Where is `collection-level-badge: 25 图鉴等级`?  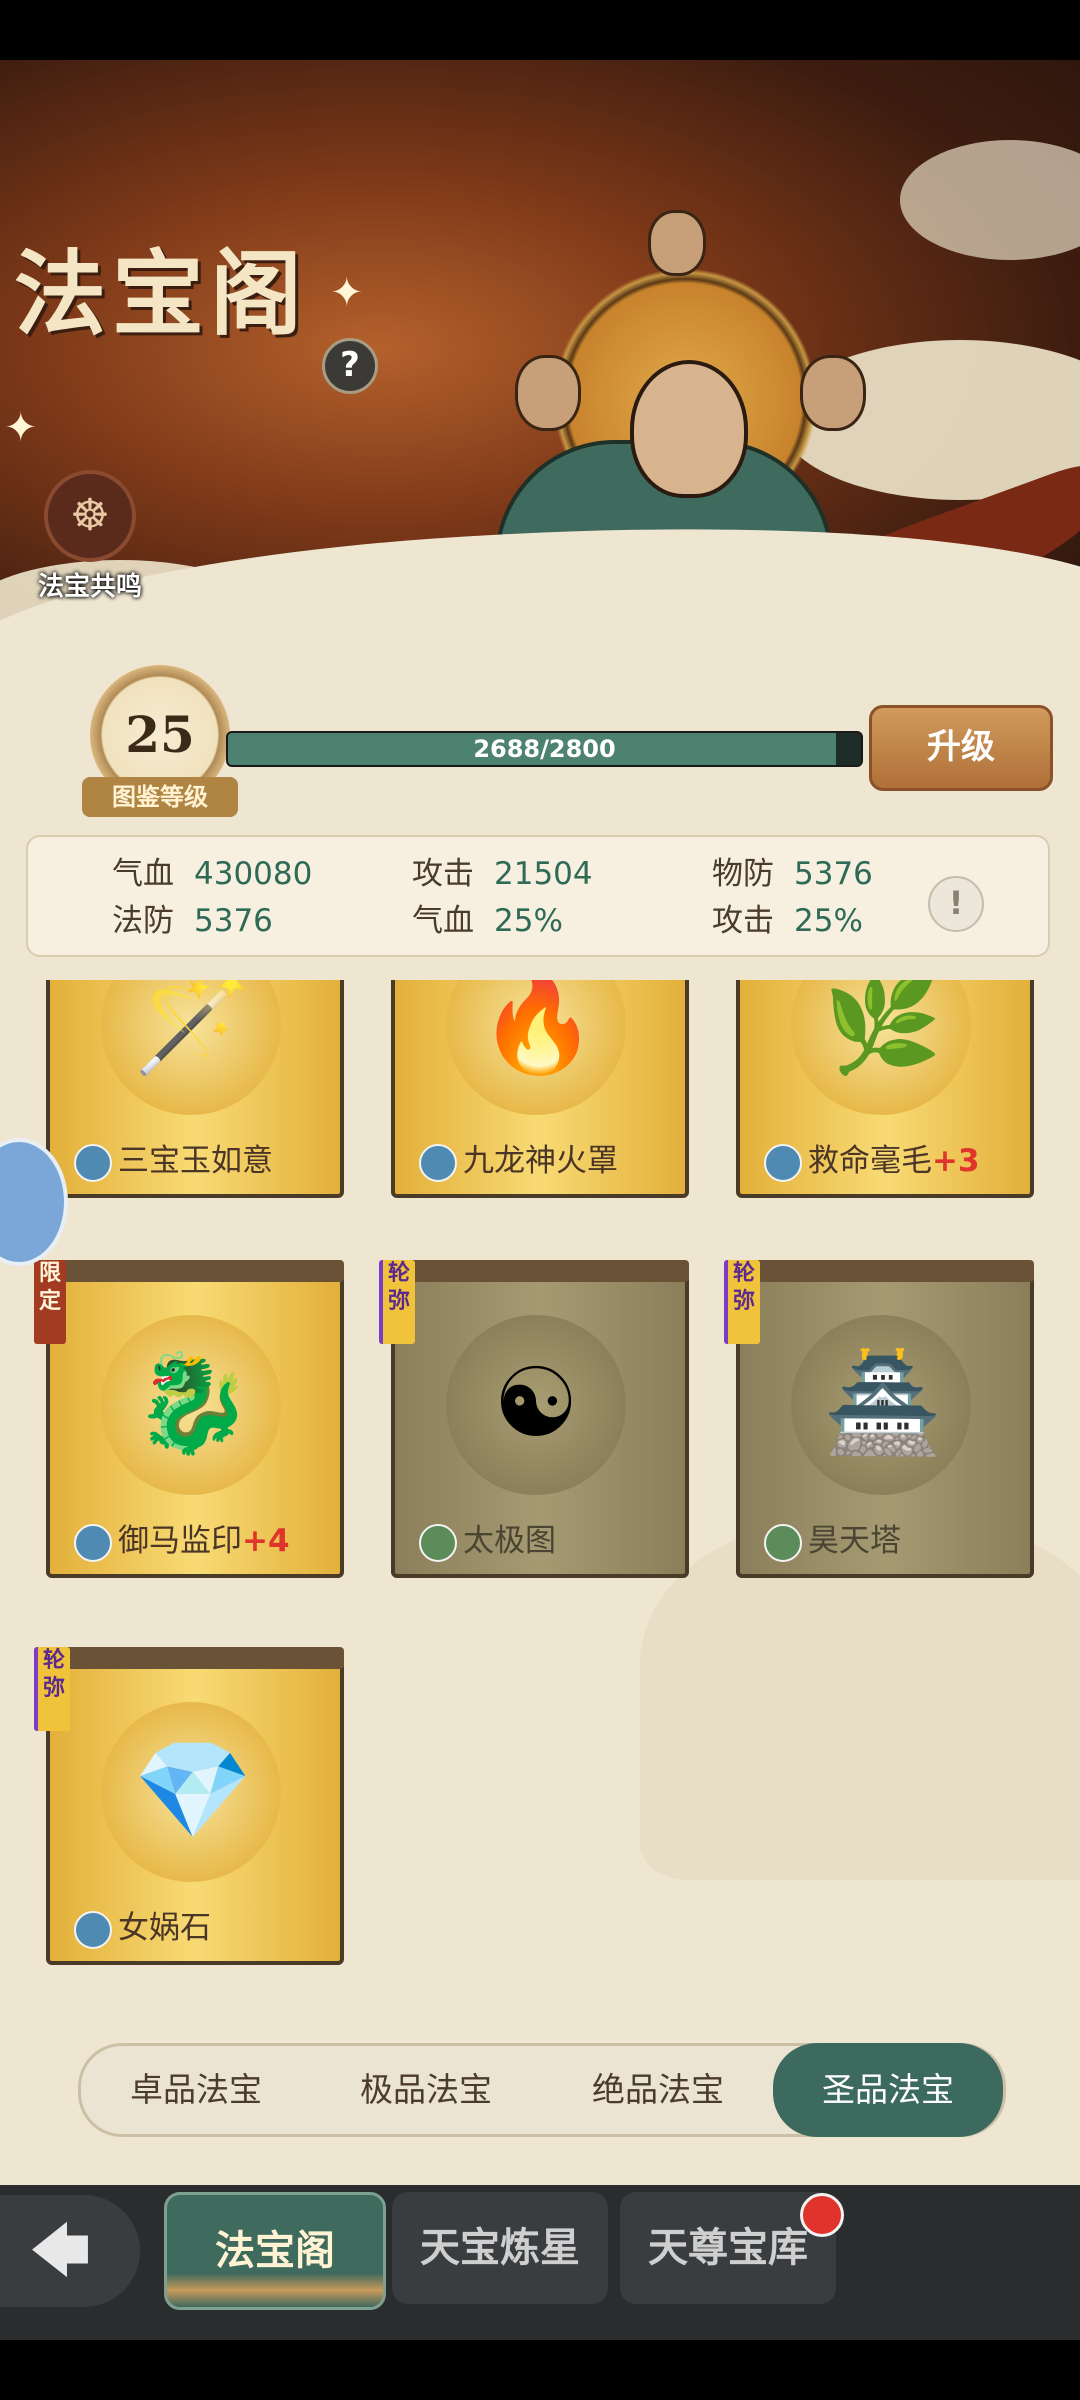 collection-level-badge: 25 图鉴等级 is located at coordinates (160, 741).